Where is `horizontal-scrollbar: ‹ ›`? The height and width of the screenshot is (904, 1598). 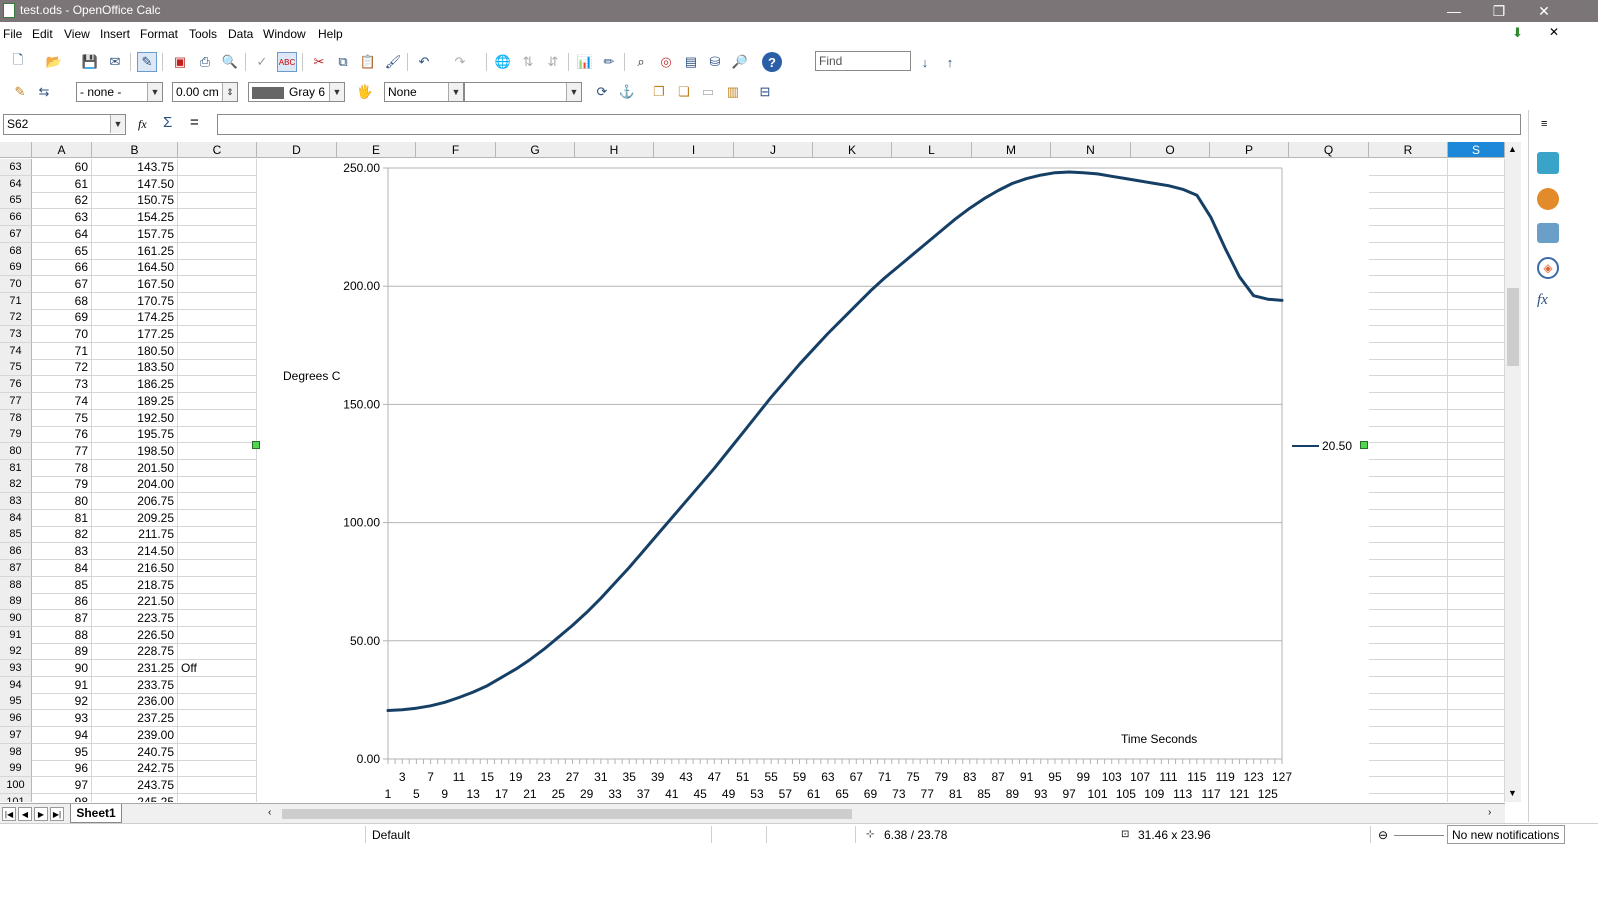 horizontal-scrollbar: ‹ › is located at coordinates (884, 814).